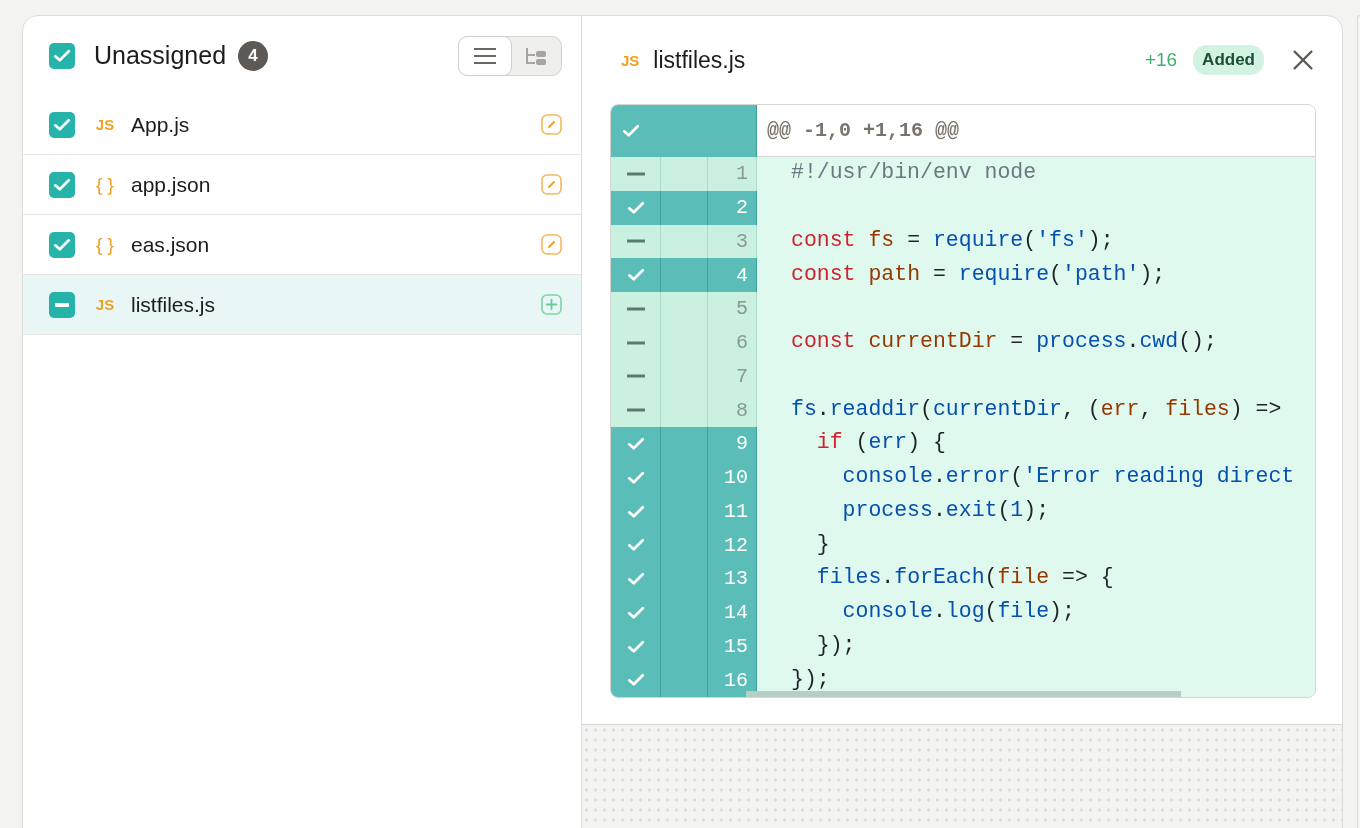  I want to click on line-number: 12, so click(732, 545).